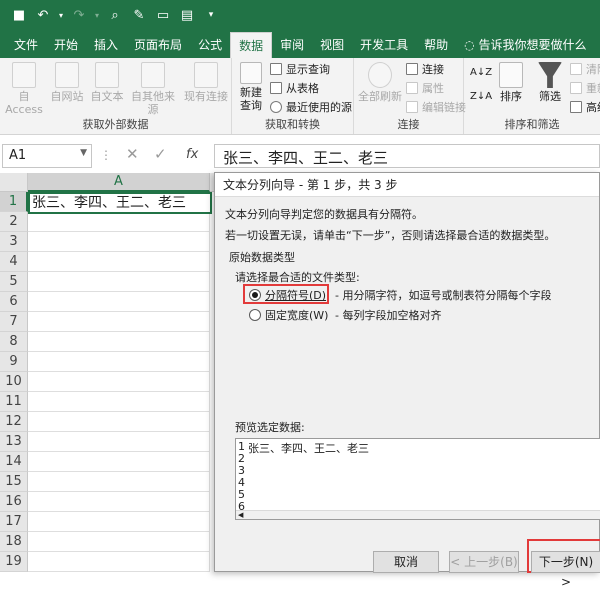 This screenshot has height=592, width=600. I want to click on row-header: 2, so click(14, 222).